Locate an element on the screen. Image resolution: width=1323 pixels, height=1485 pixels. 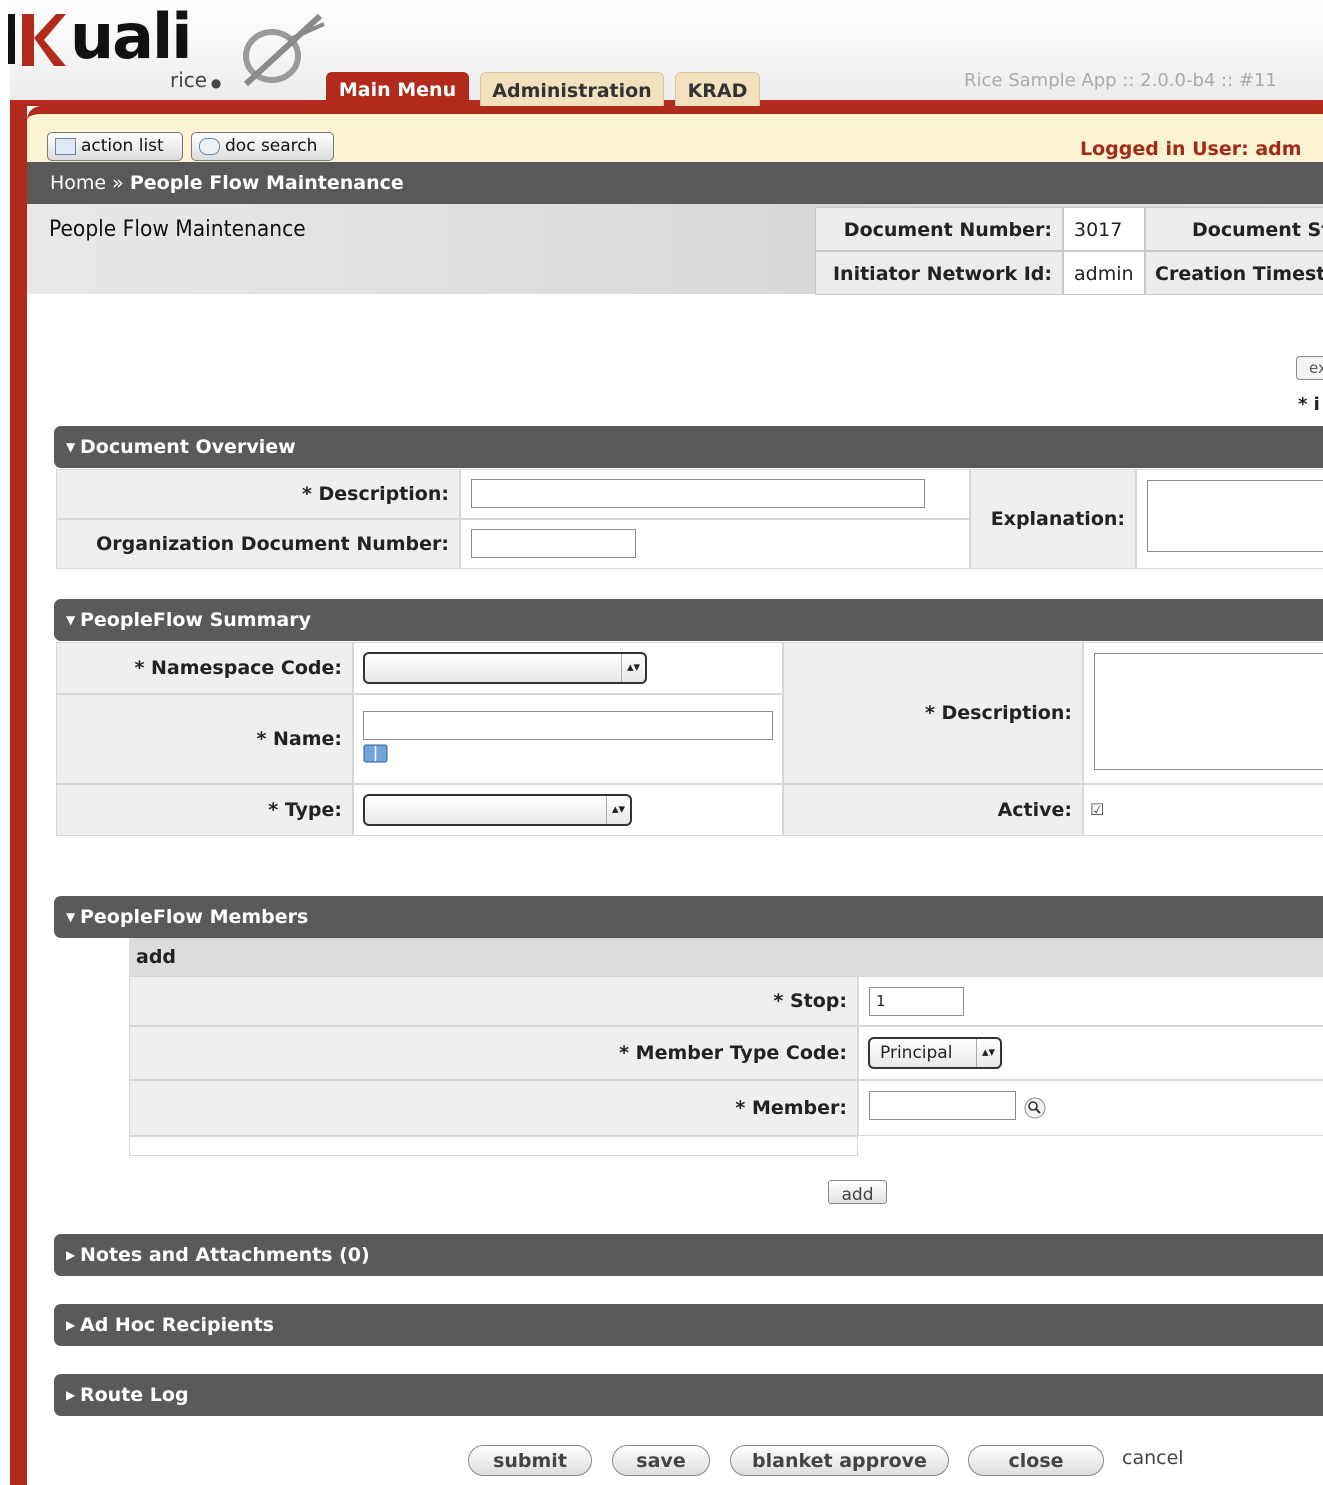
page-title: People Flow Maintenance is located at coordinates (177, 229).